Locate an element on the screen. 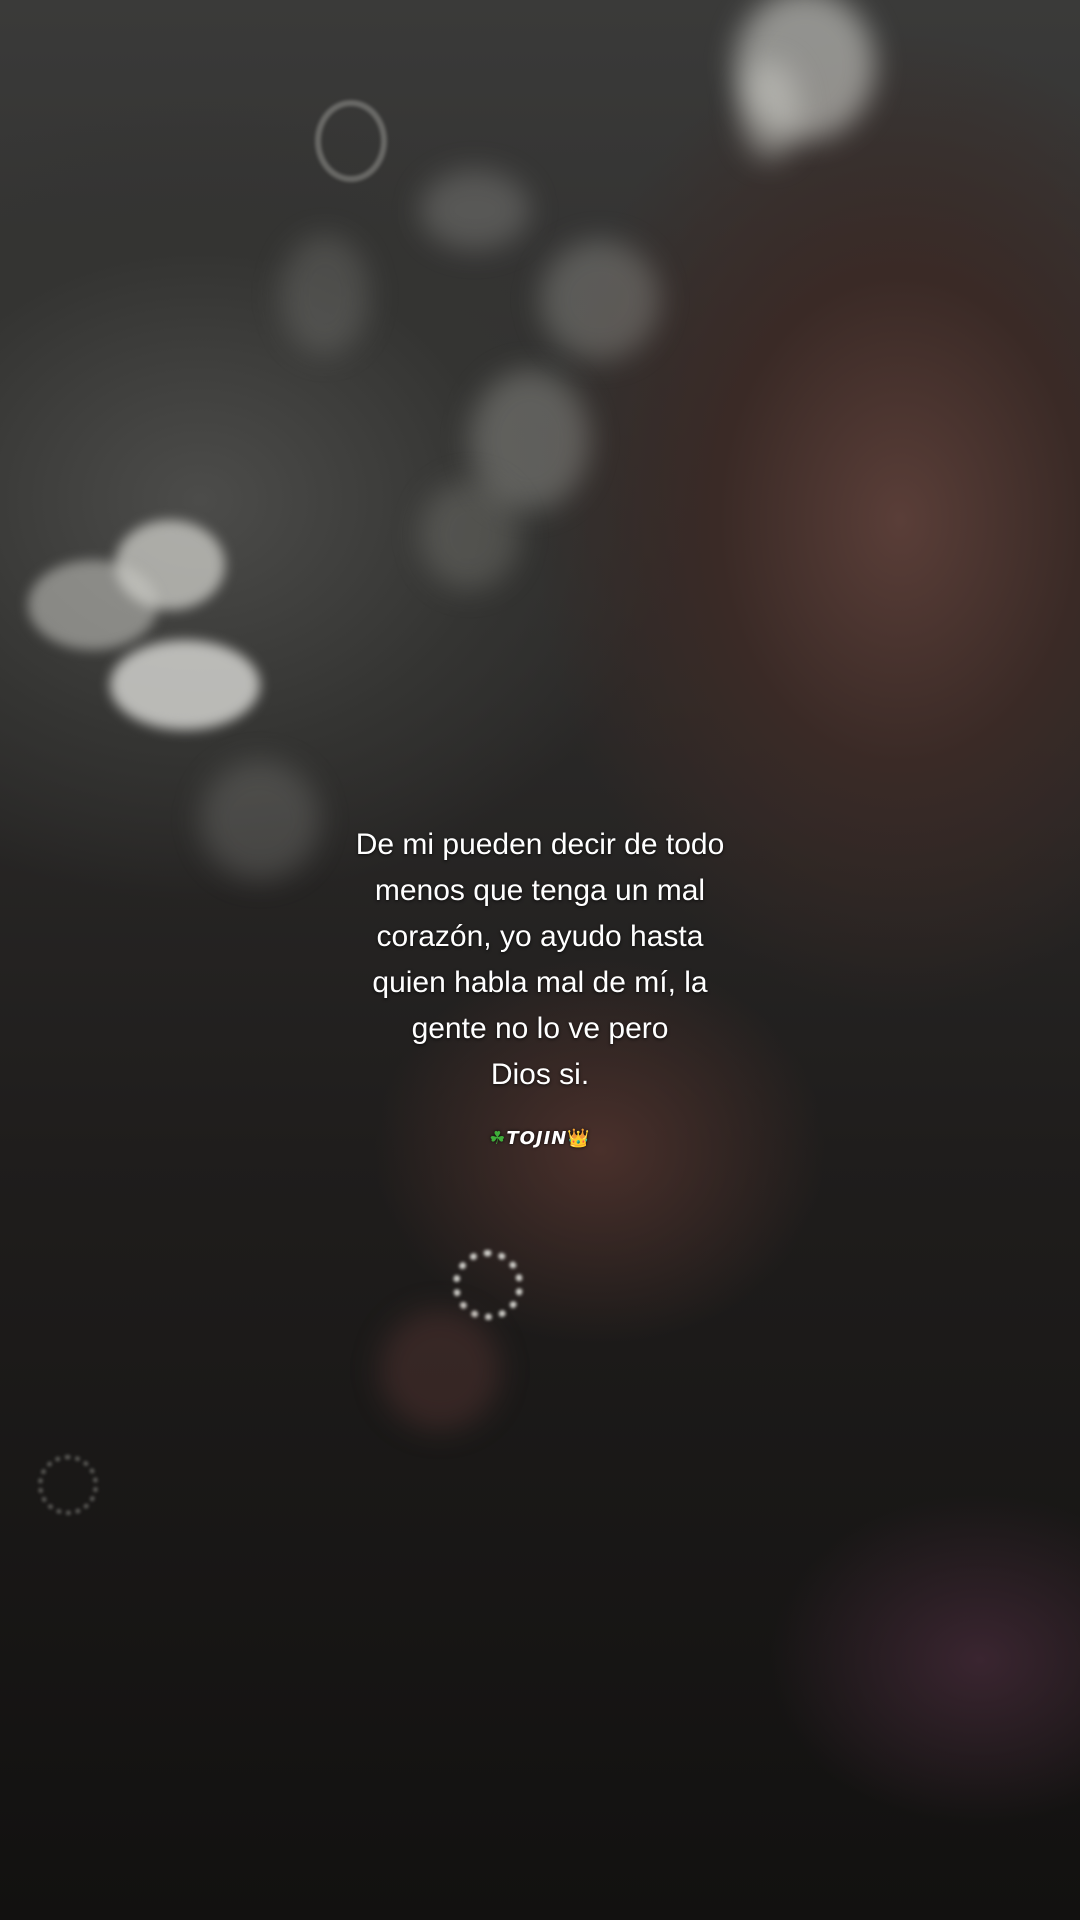  clover-icon: ☘ is located at coordinates (498, 1138).